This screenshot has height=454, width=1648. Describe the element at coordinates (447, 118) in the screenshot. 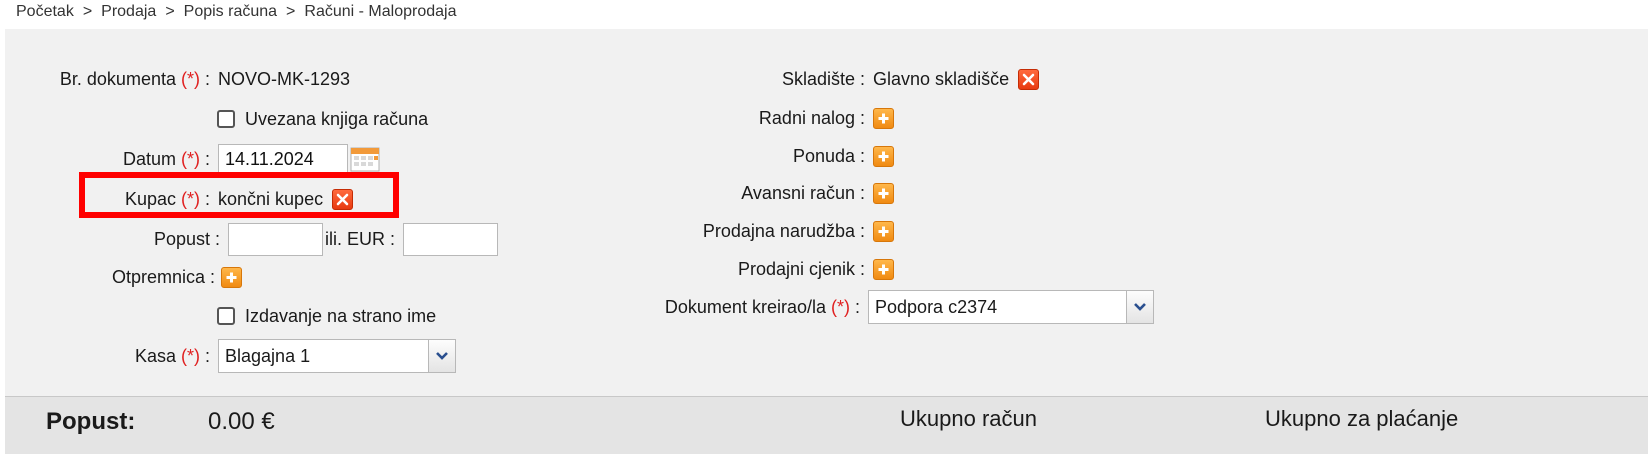

I see `work-order-row: Radni nalog :` at that location.